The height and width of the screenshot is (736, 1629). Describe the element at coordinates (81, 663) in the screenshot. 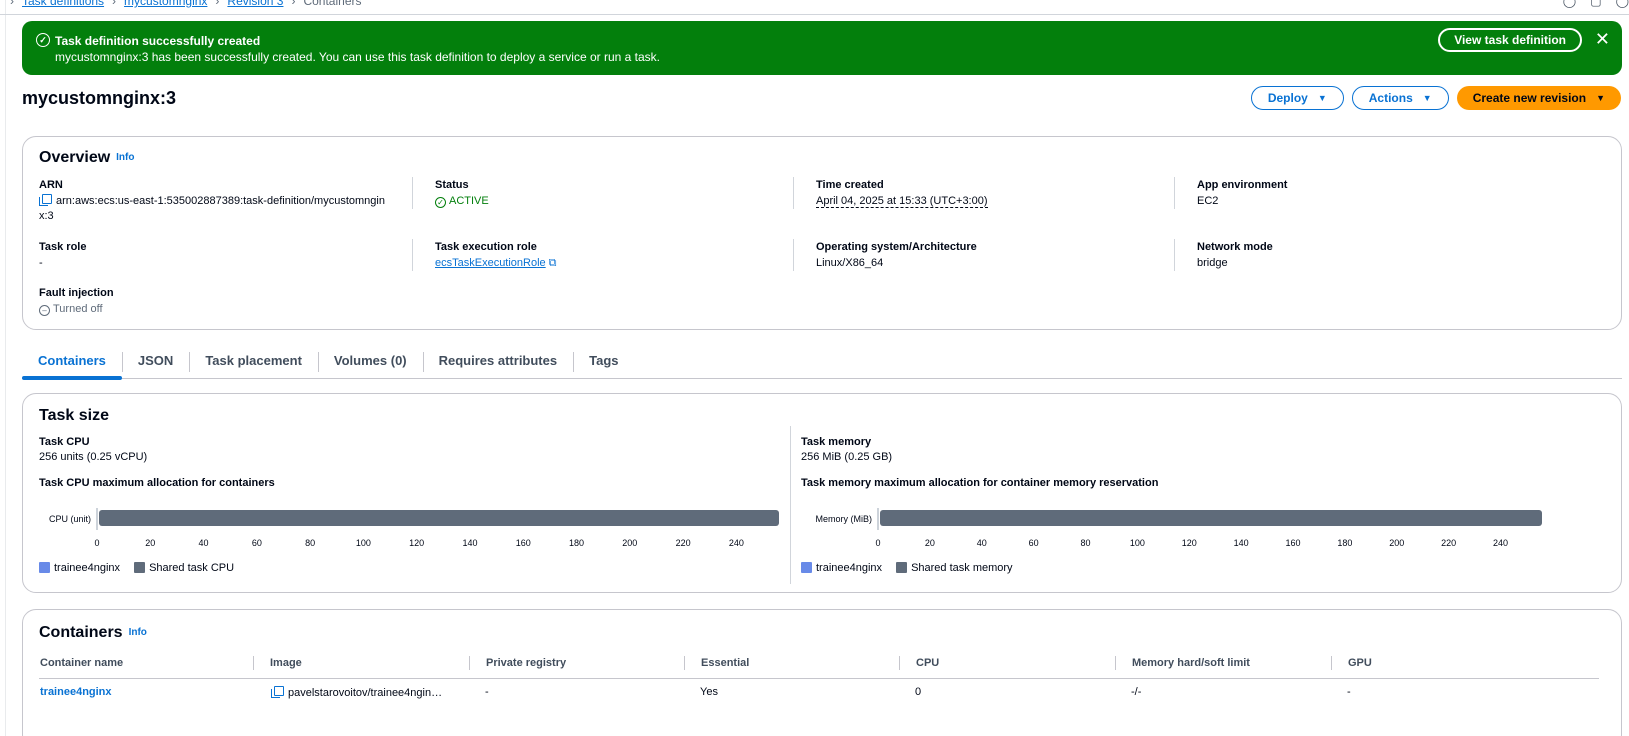

I see `column-header: Container name` at that location.